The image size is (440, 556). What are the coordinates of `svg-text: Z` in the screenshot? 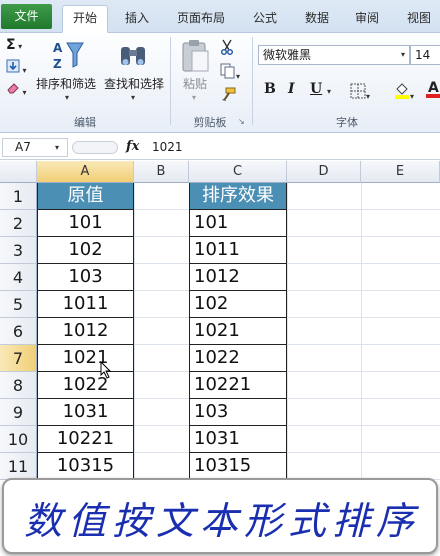 It's located at (57, 64).